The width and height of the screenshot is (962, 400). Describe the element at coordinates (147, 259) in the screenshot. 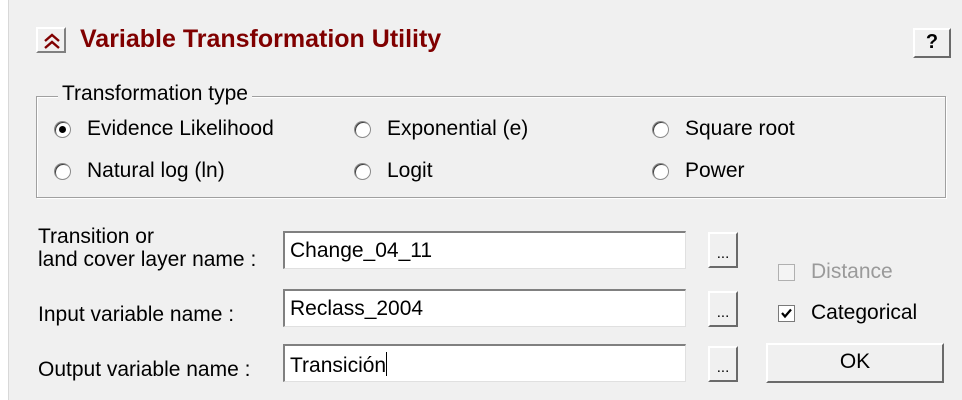

I see `transition-label-line2: land cover layer name :` at that location.